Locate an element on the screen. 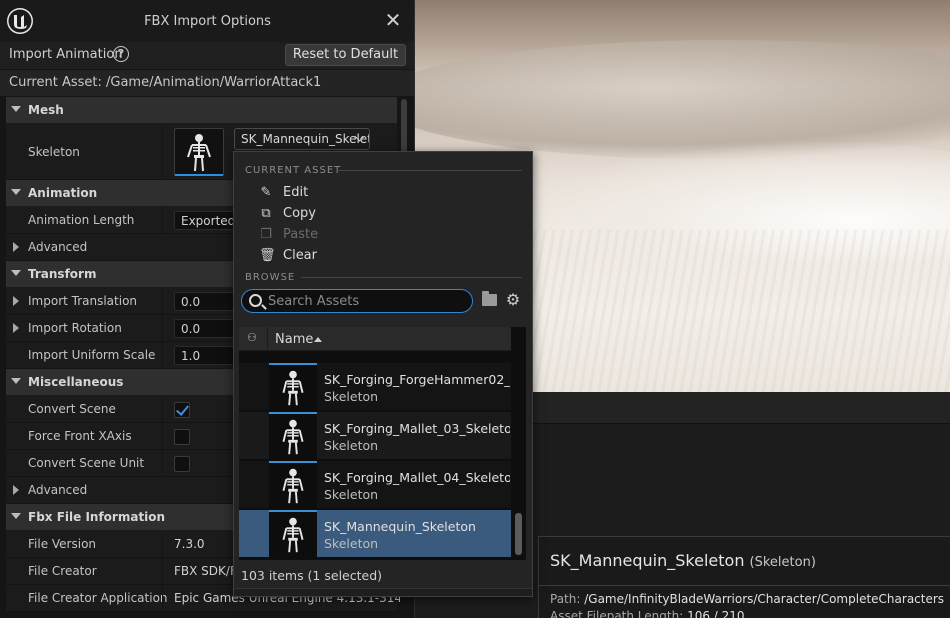  list-item-name: SK_Forging_ForgeHammer02_Skeleton is located at coordinates (417, 379).